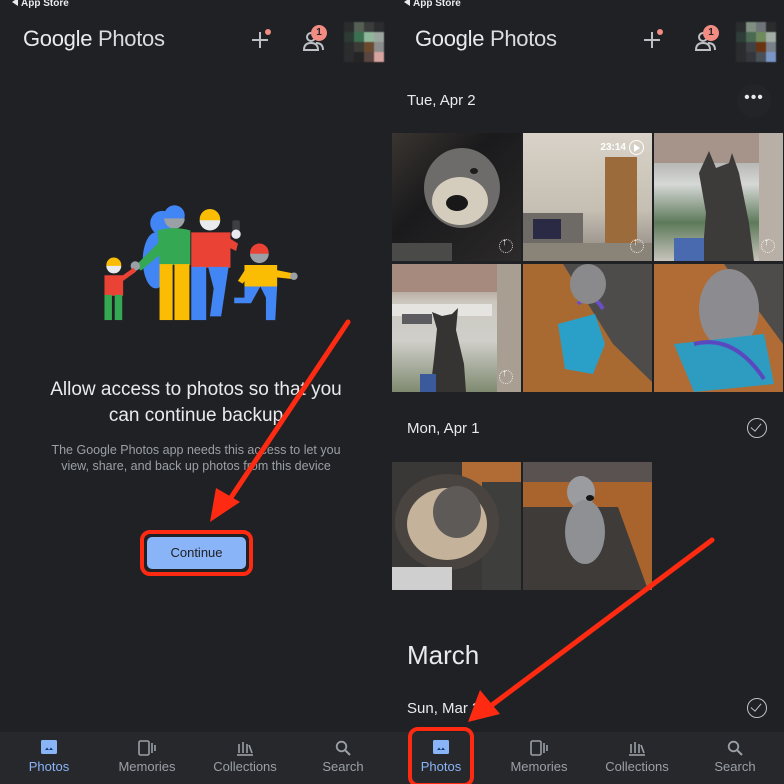 This screenshot has width=784, height=784. I want to click on nav-tab-photos: Photos, so click(49, 758).